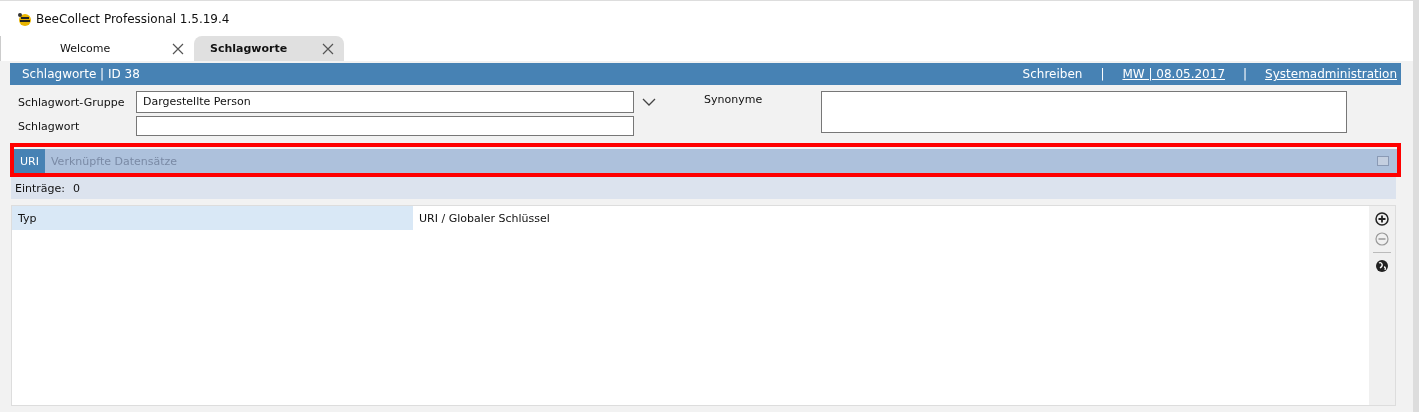 The height and width of the screenshot is (412, 1419). What do you see at coordinates (81, 74) in the screenshot?
I see `record-title: Schlagworte | ID 38` at bounding box center [81, 74].